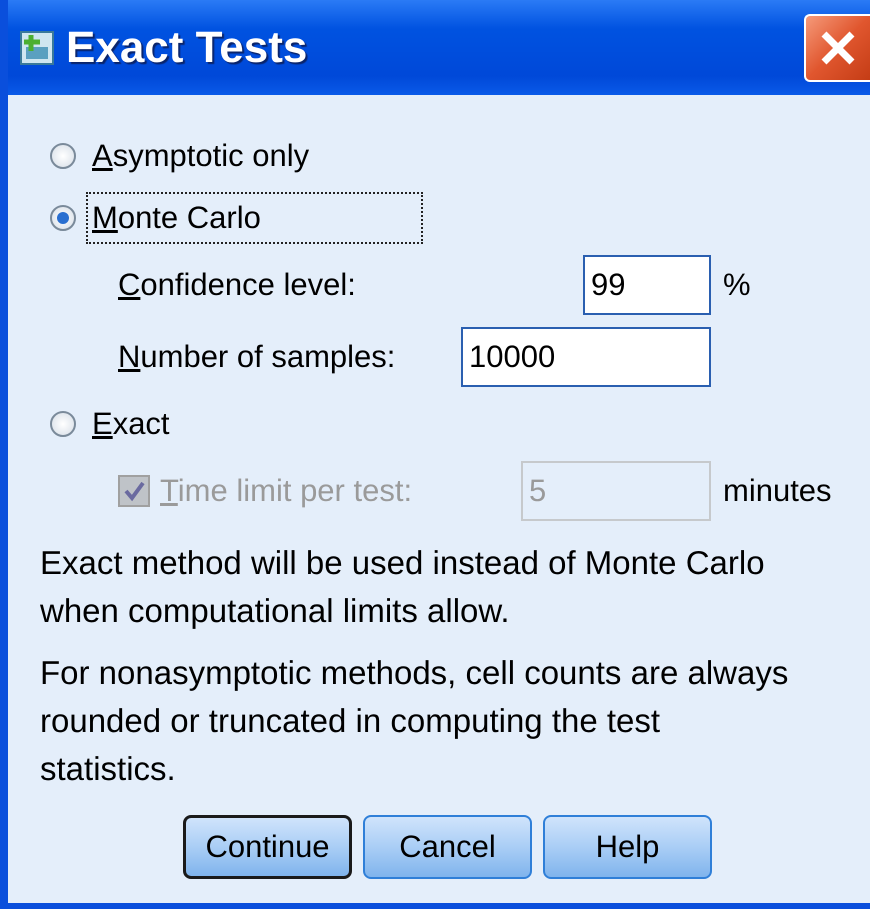 Image resolution: width=870 pixels, height=909 pixels. What do you see at coordinates (403, 587) in the screenshot?
I see `info-text: Exact method will be used instead of Monte Carlo when computational limits allow.` at bounding box center [403, 587].